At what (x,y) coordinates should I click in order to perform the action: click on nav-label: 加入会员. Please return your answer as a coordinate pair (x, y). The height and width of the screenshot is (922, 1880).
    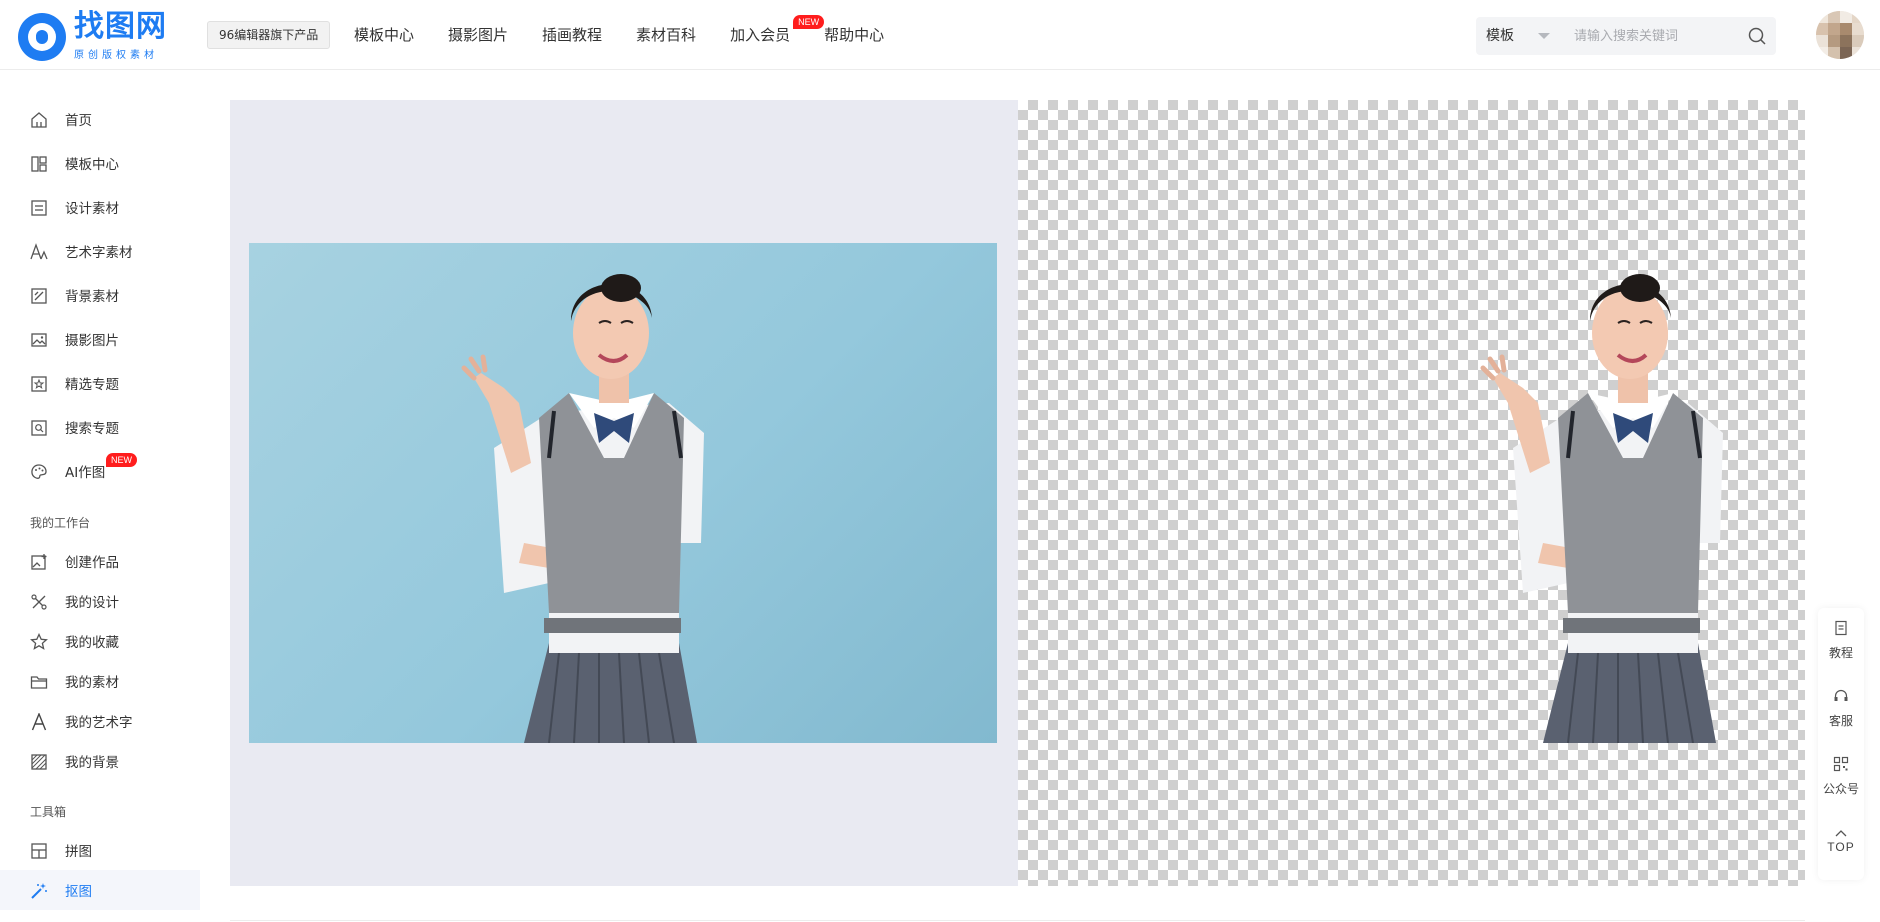
    Looking at the image, I should click on (760, 35).